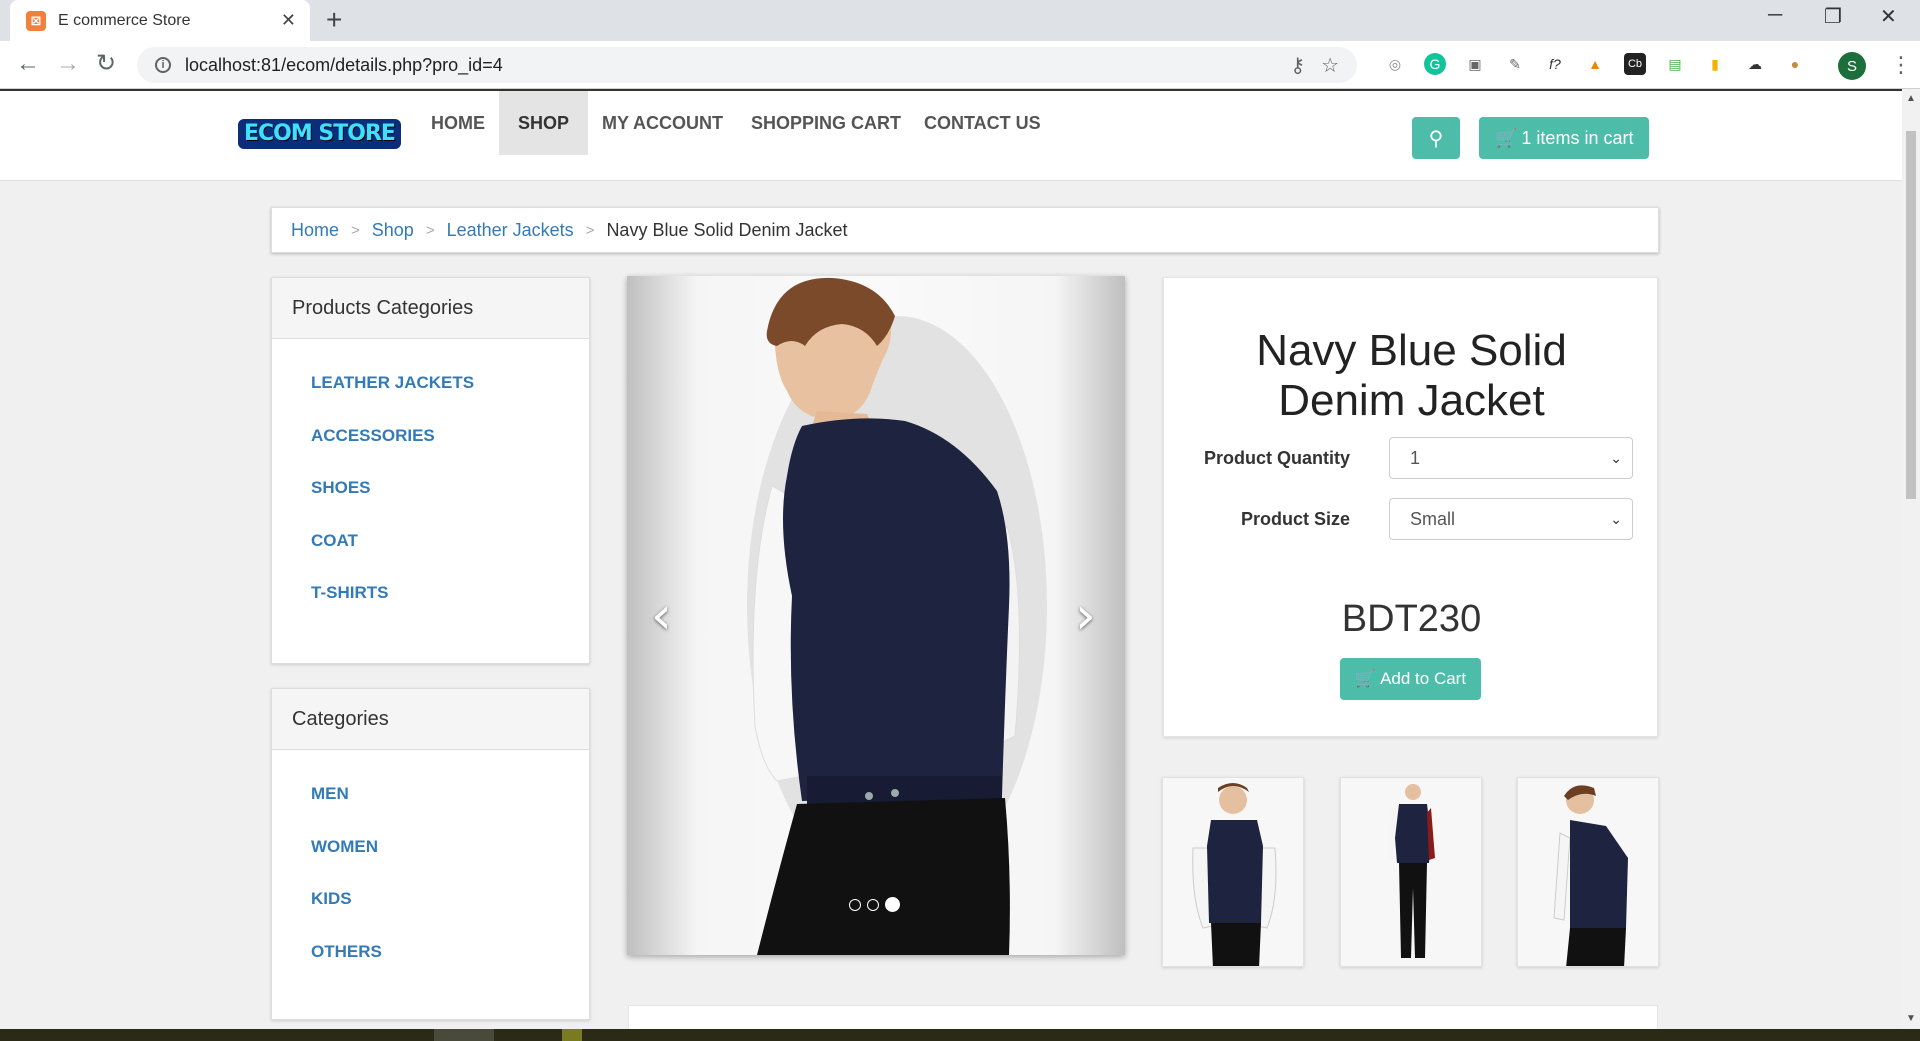 The width and height of the screenshot is (1920, 1041). What do you see at coordinates (897, 616) in the screenshot?
I see `product-image` at bounding box center [897, 616].